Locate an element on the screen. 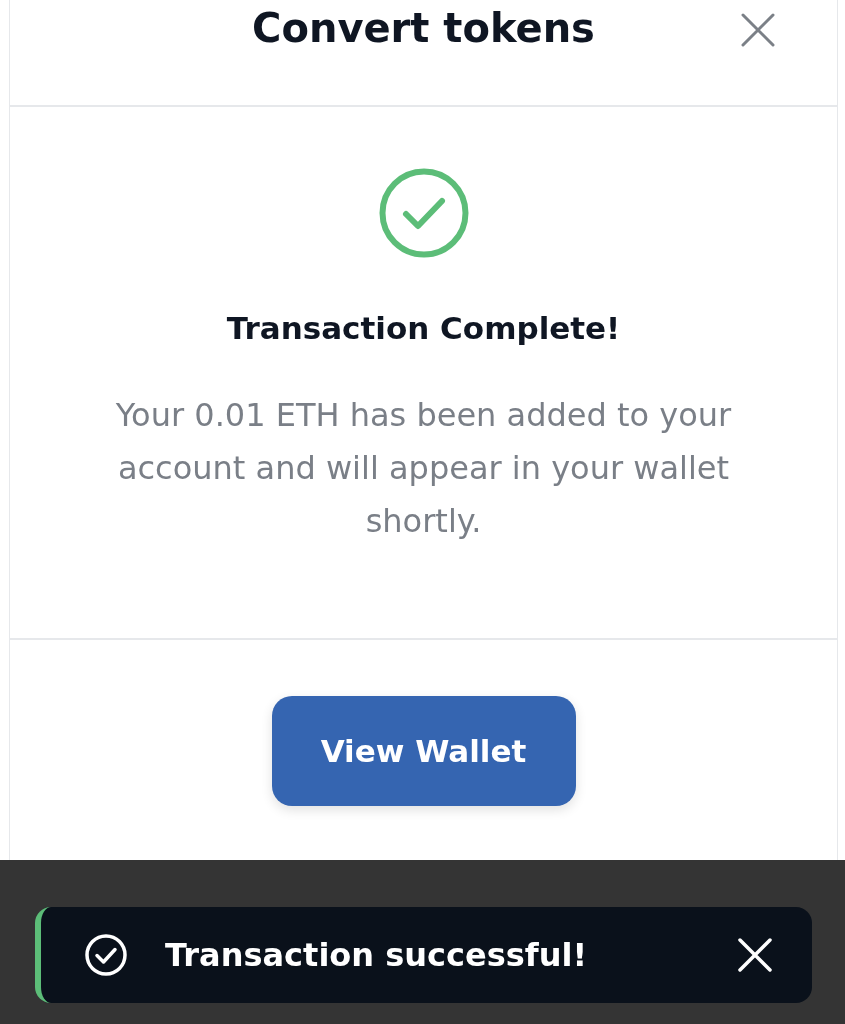 Image resolution: width=845 pixels, height=1024 pixels. result-title: Transaction Complete! is located at coordinates (423, 328).